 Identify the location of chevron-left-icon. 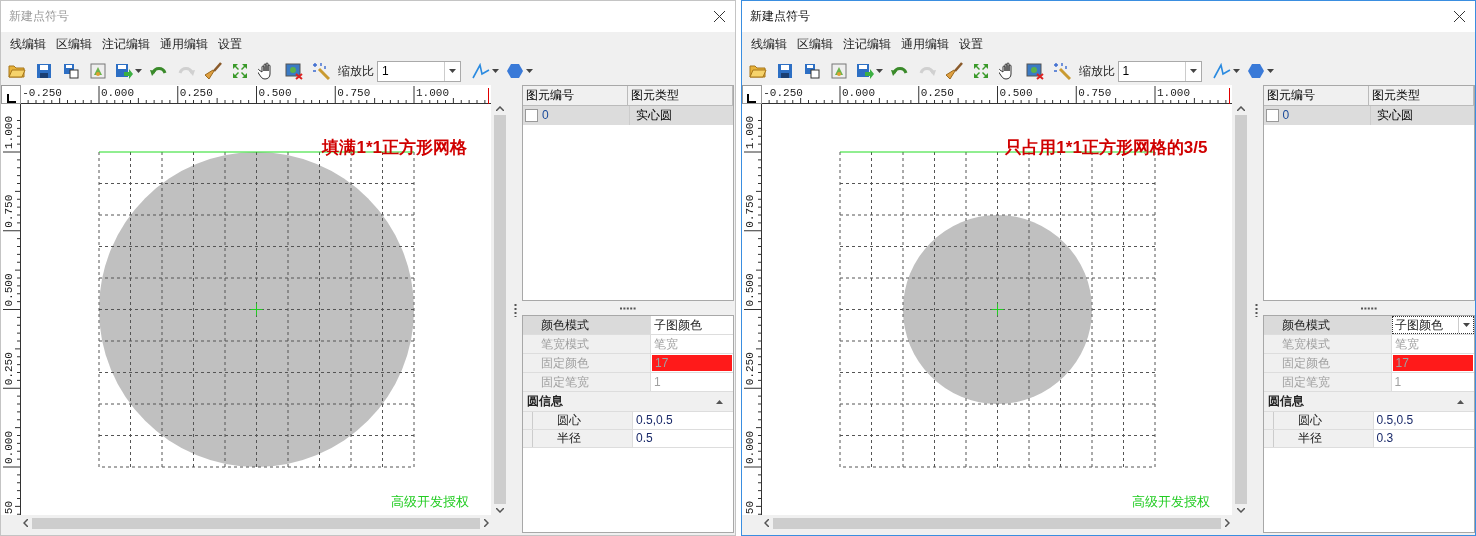
(25, 523).